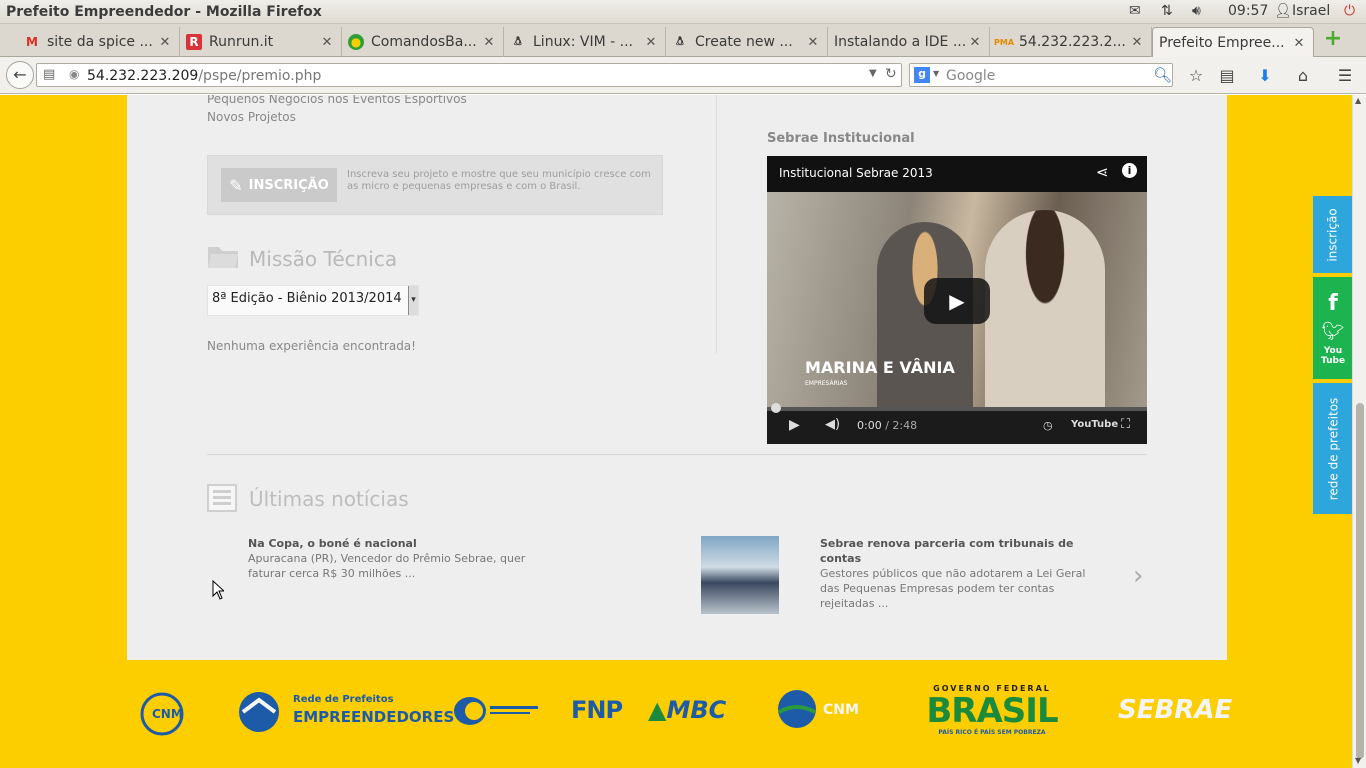 This screenshot has height=768, width=1366. Describe the element at coordinates (497, 711) in the screenshot. I see `frente-parlamentar-logo` at that location.